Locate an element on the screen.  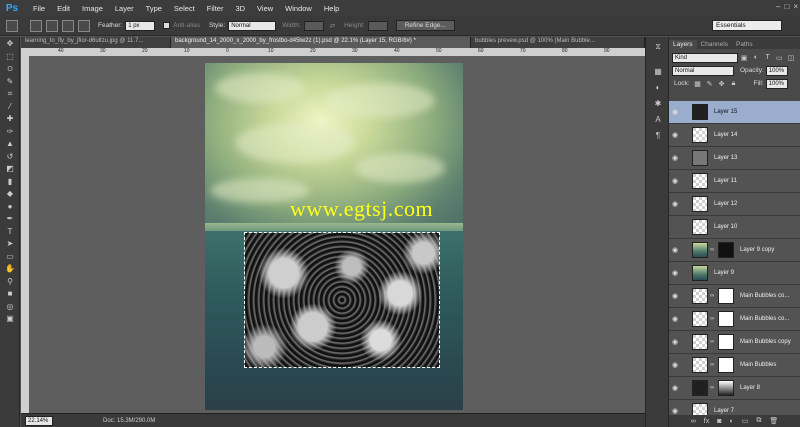
layer-row: ◉ Layer 9 is located at coordinates (734, 273).